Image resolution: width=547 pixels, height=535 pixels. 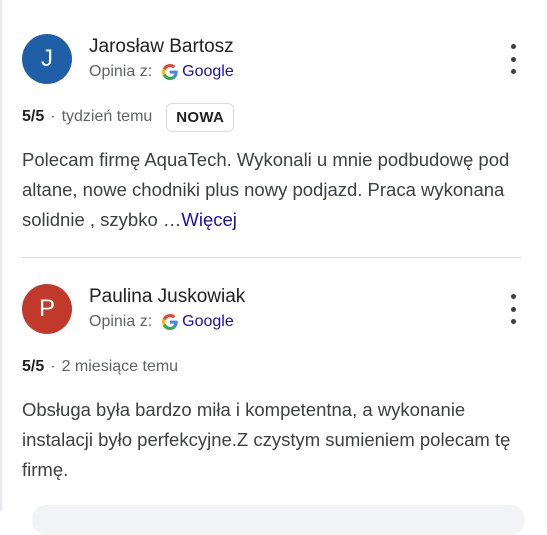 I want to click on new-badge: NOWA, so click(x=200, y=117).